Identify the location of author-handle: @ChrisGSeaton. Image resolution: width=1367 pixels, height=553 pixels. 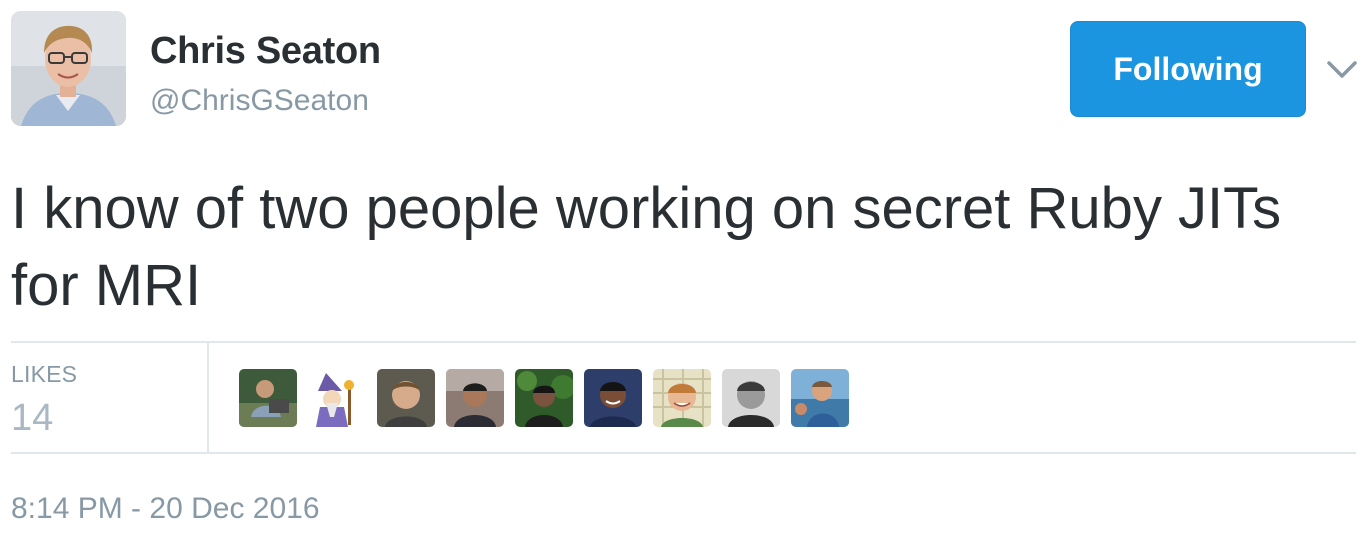
(259, 101).